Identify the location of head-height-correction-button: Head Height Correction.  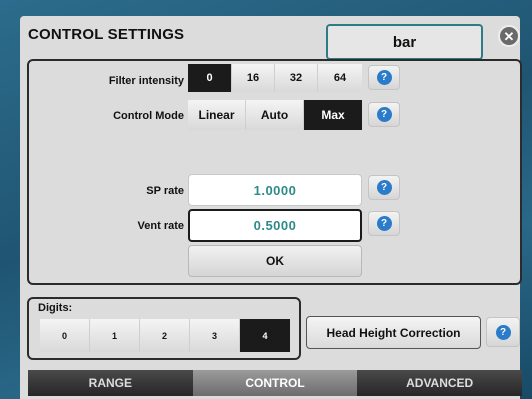
(393, 332).